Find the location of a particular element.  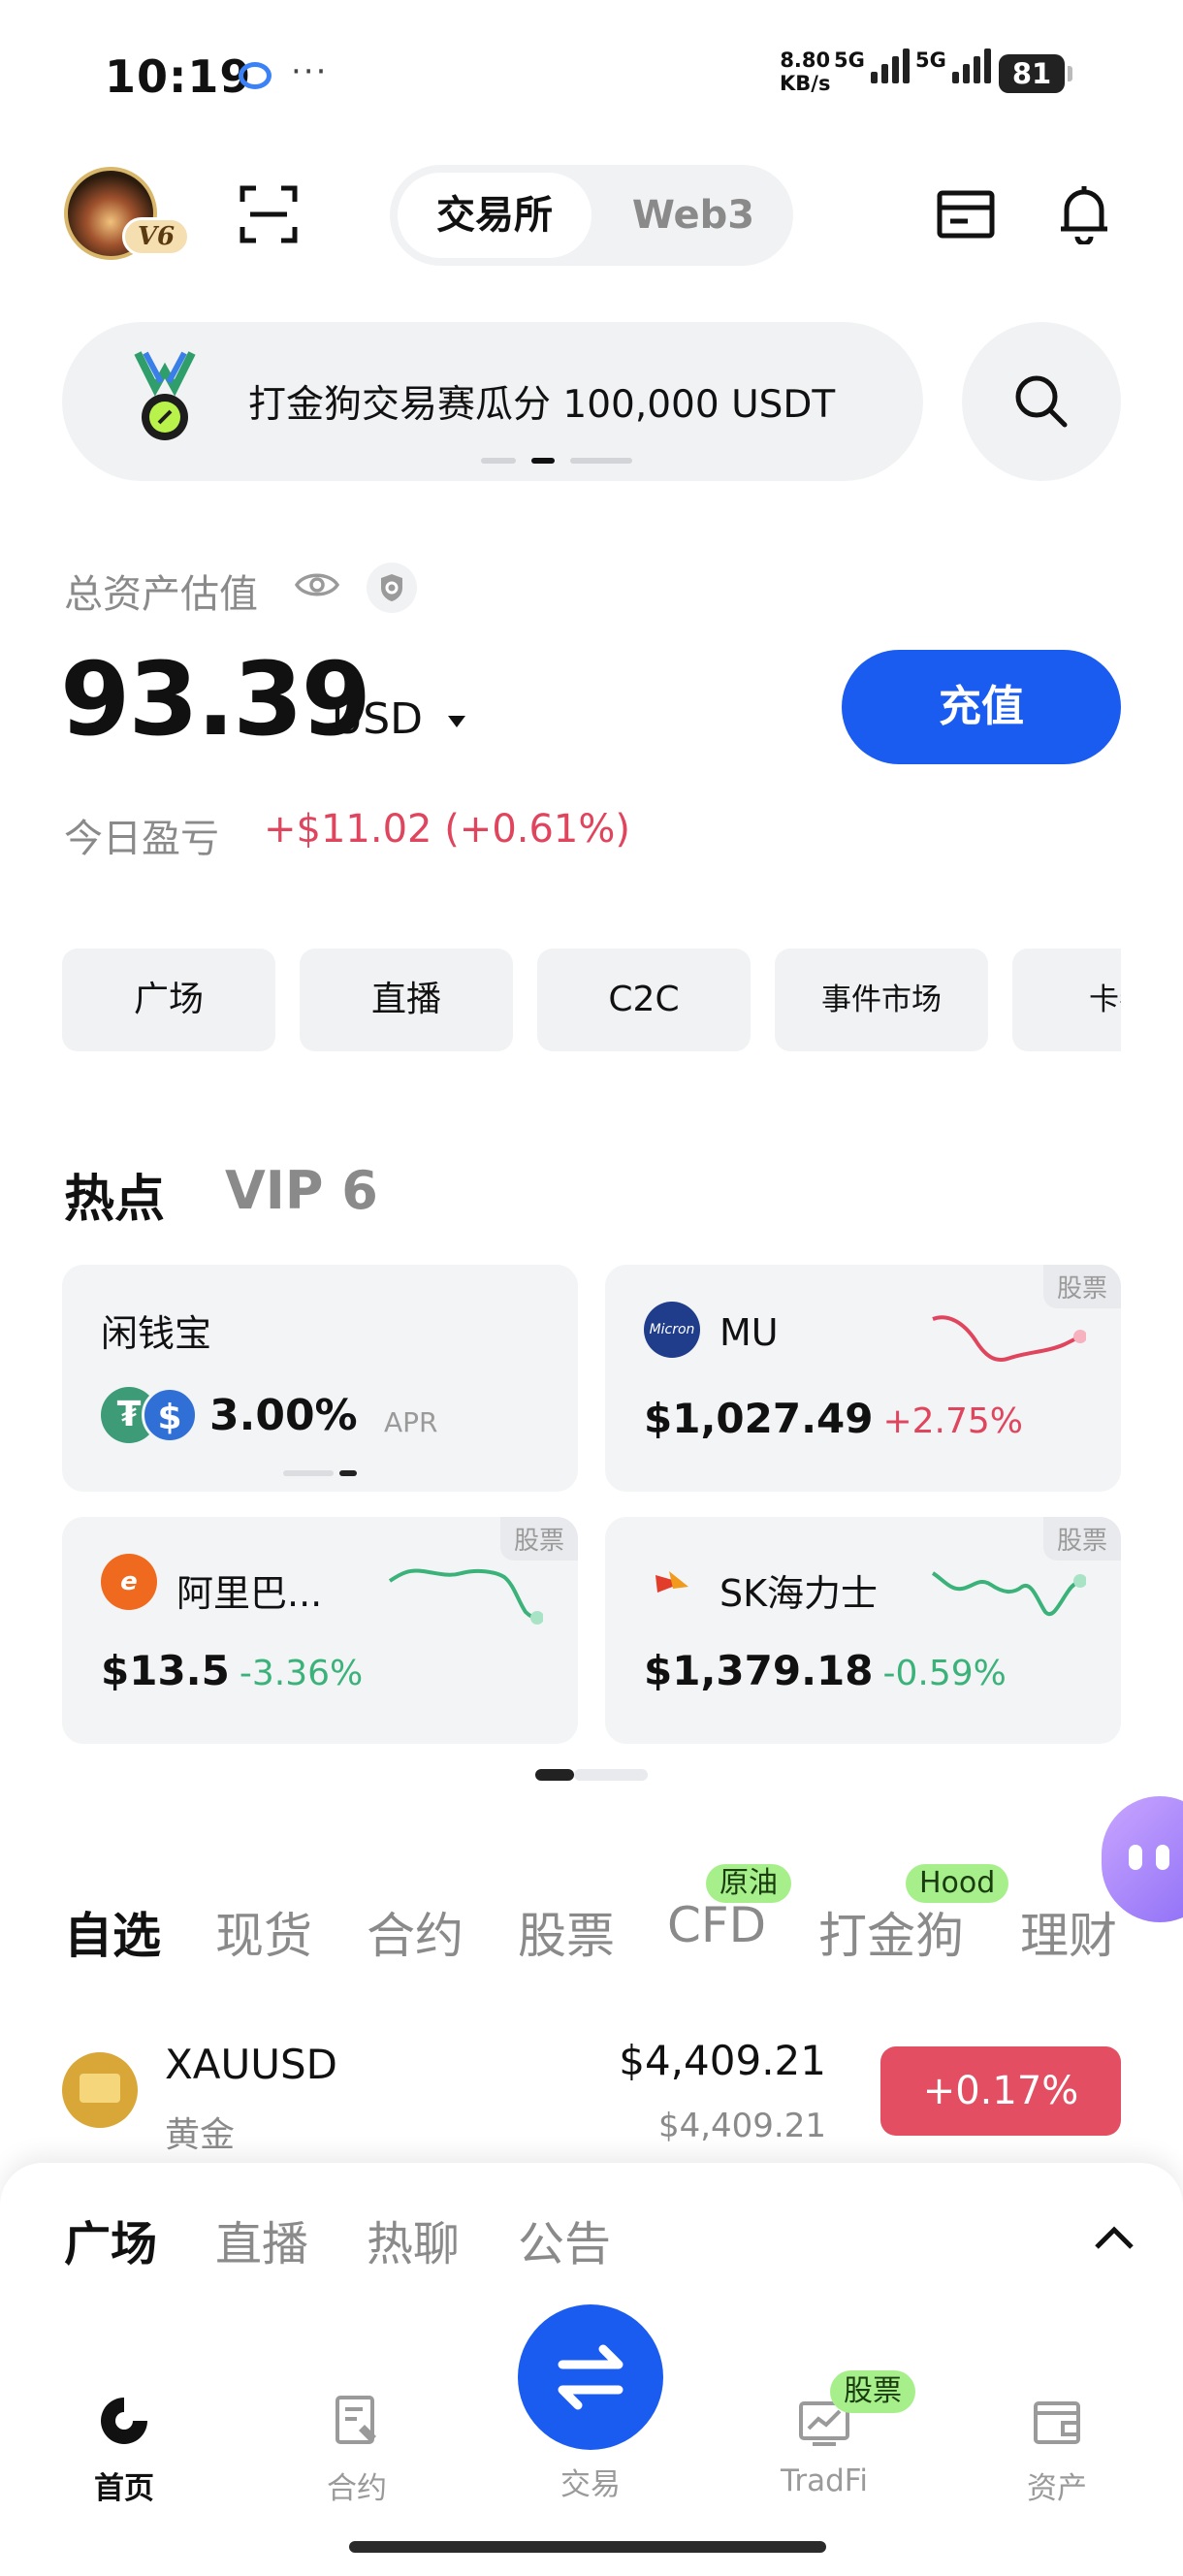

tab-futures: 合约 is located at coordinates (415, 1932).